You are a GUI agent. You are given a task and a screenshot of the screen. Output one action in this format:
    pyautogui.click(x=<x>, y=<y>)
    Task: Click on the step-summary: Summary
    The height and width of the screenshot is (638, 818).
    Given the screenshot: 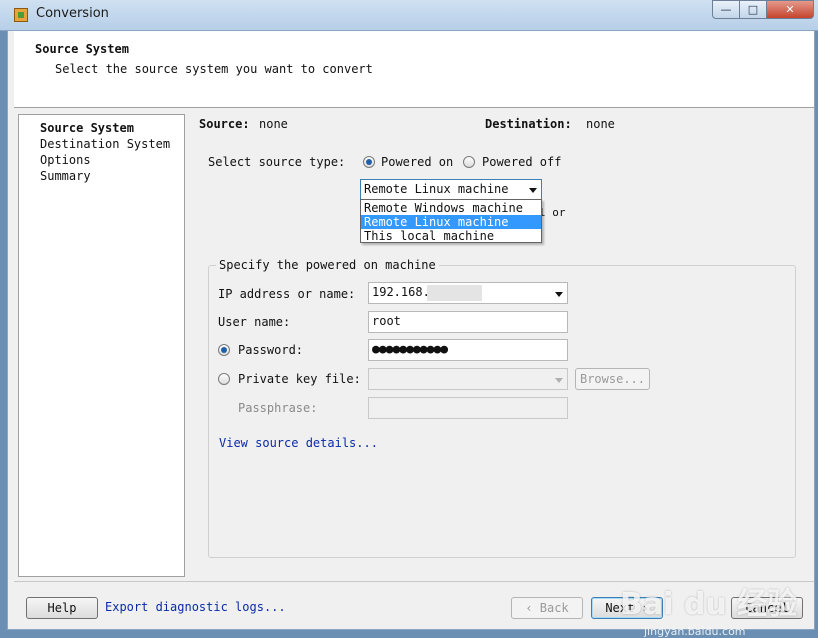 What is the action you would take?
    pyautogui.click(x=65, y=176)
    